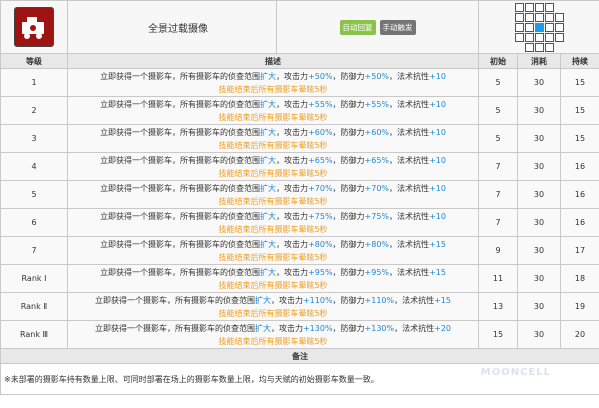 The height and width of the screenshot is (408, 599). I want to click on atk-bonus: +80%, so click(320, 244).